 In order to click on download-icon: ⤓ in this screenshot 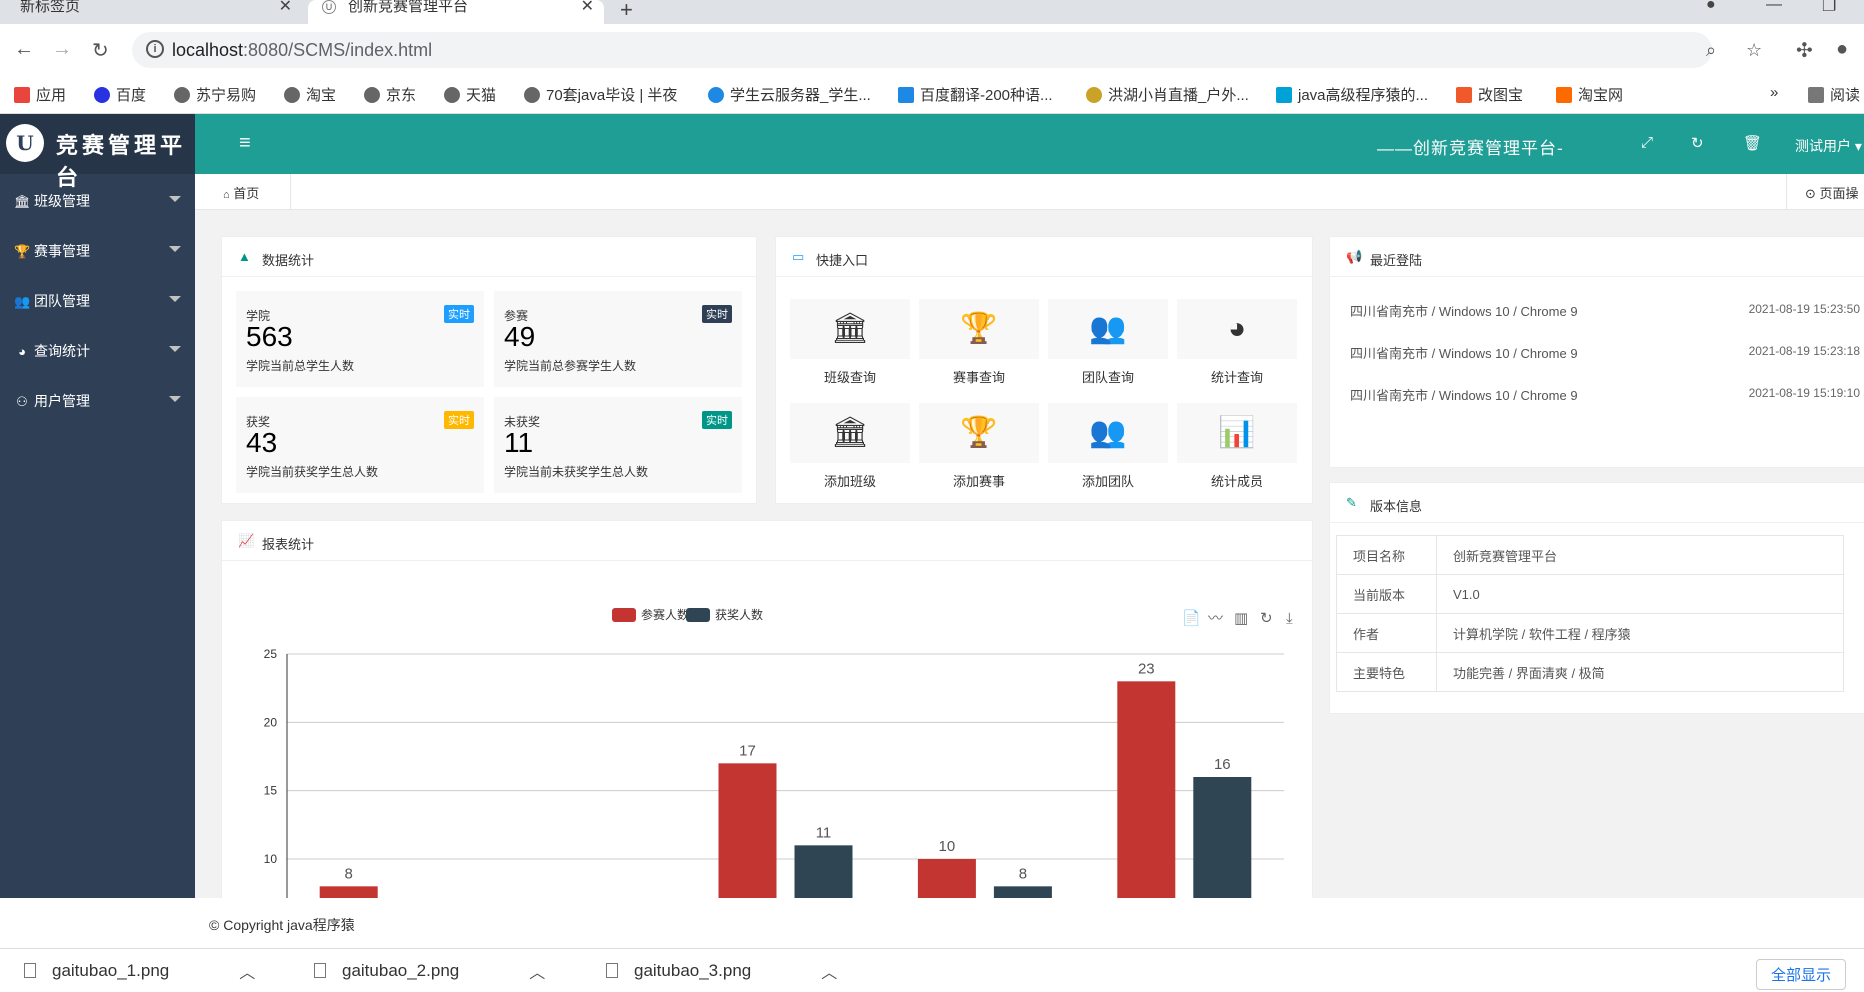, I will do `click(1289, 618)`.